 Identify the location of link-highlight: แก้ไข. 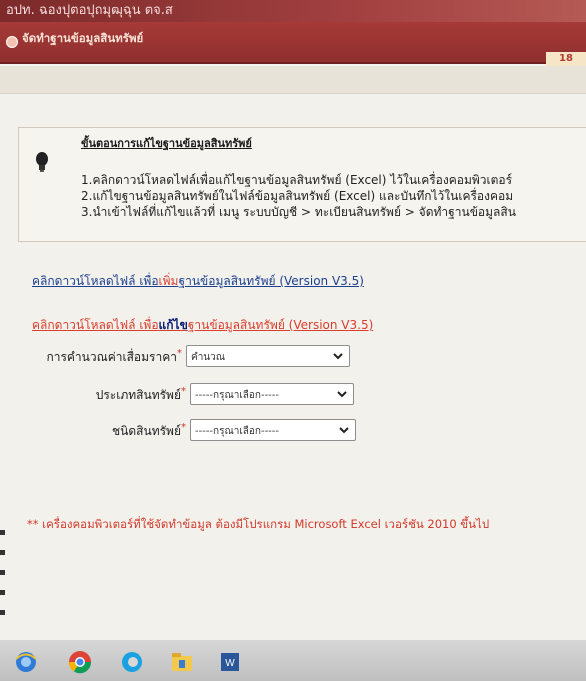
(173, 325).